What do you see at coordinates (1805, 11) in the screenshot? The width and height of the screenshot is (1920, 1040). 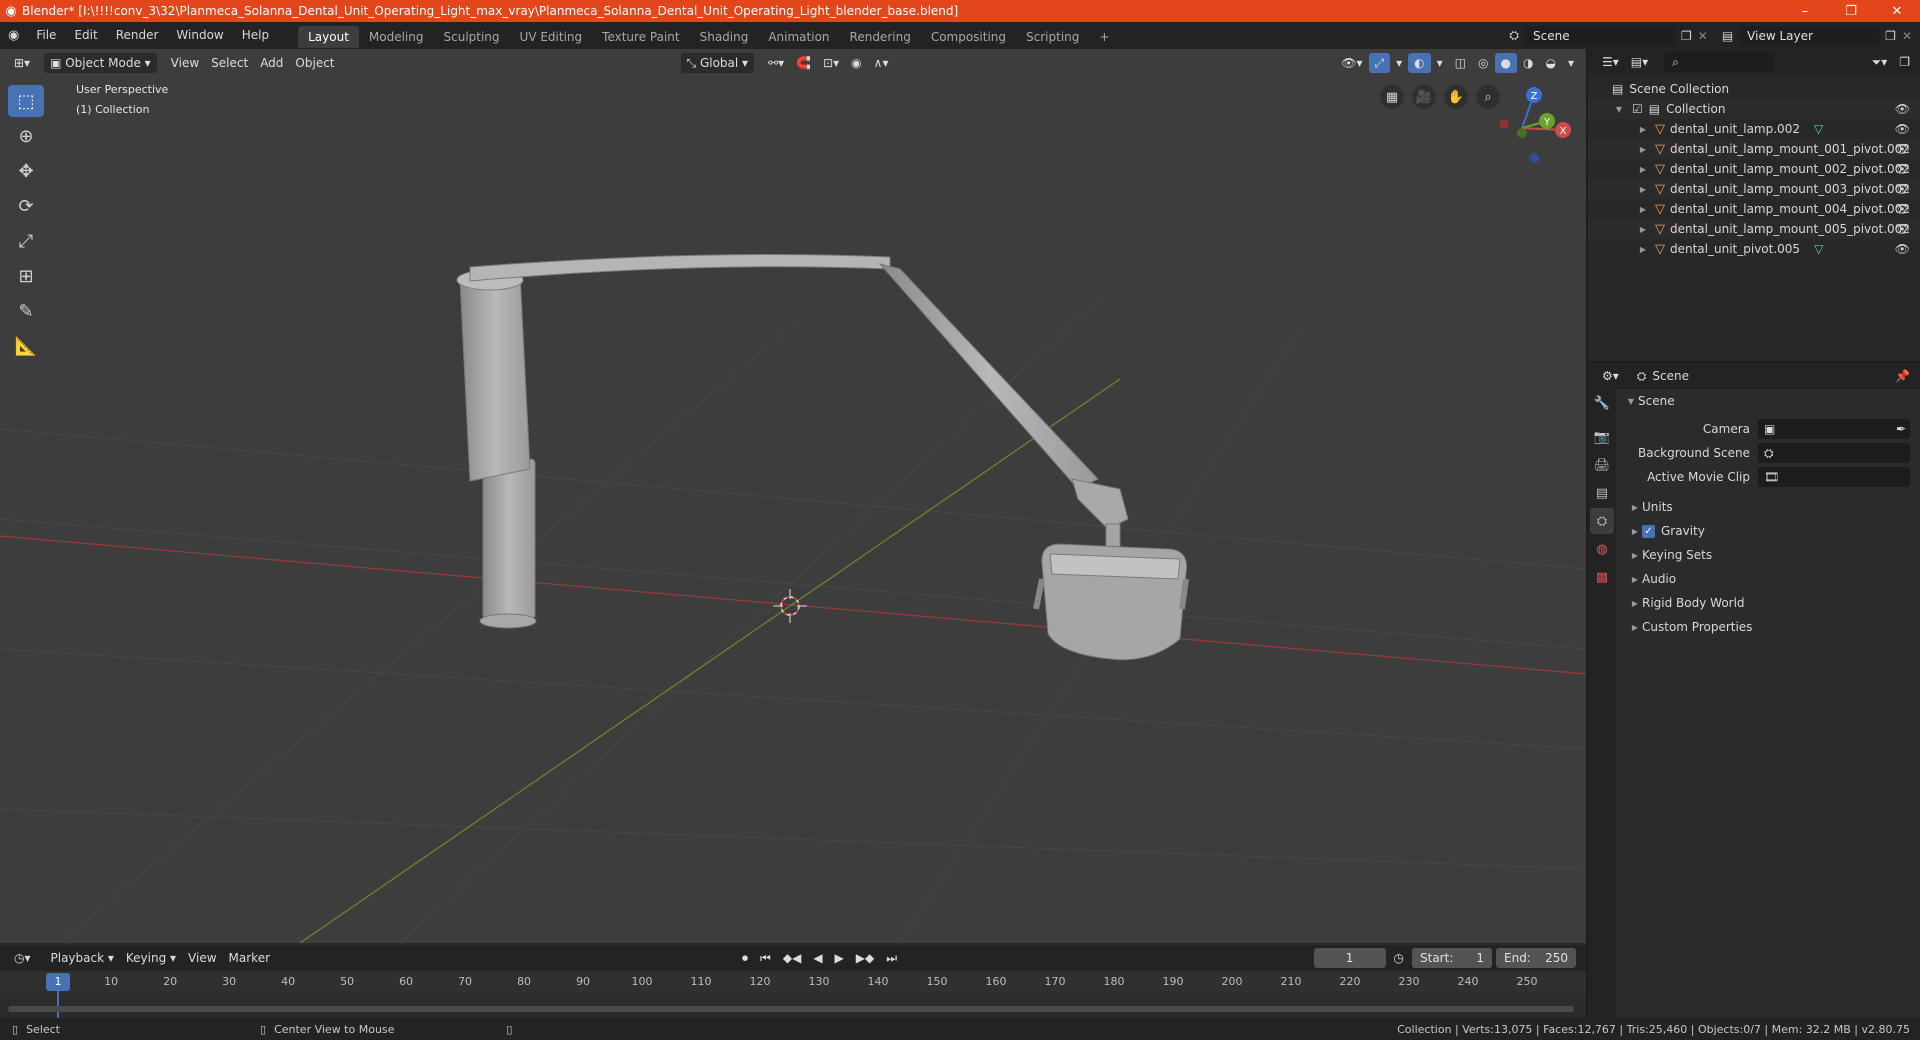 I see `minimize-button: –` at bounding box center [1805, 11].